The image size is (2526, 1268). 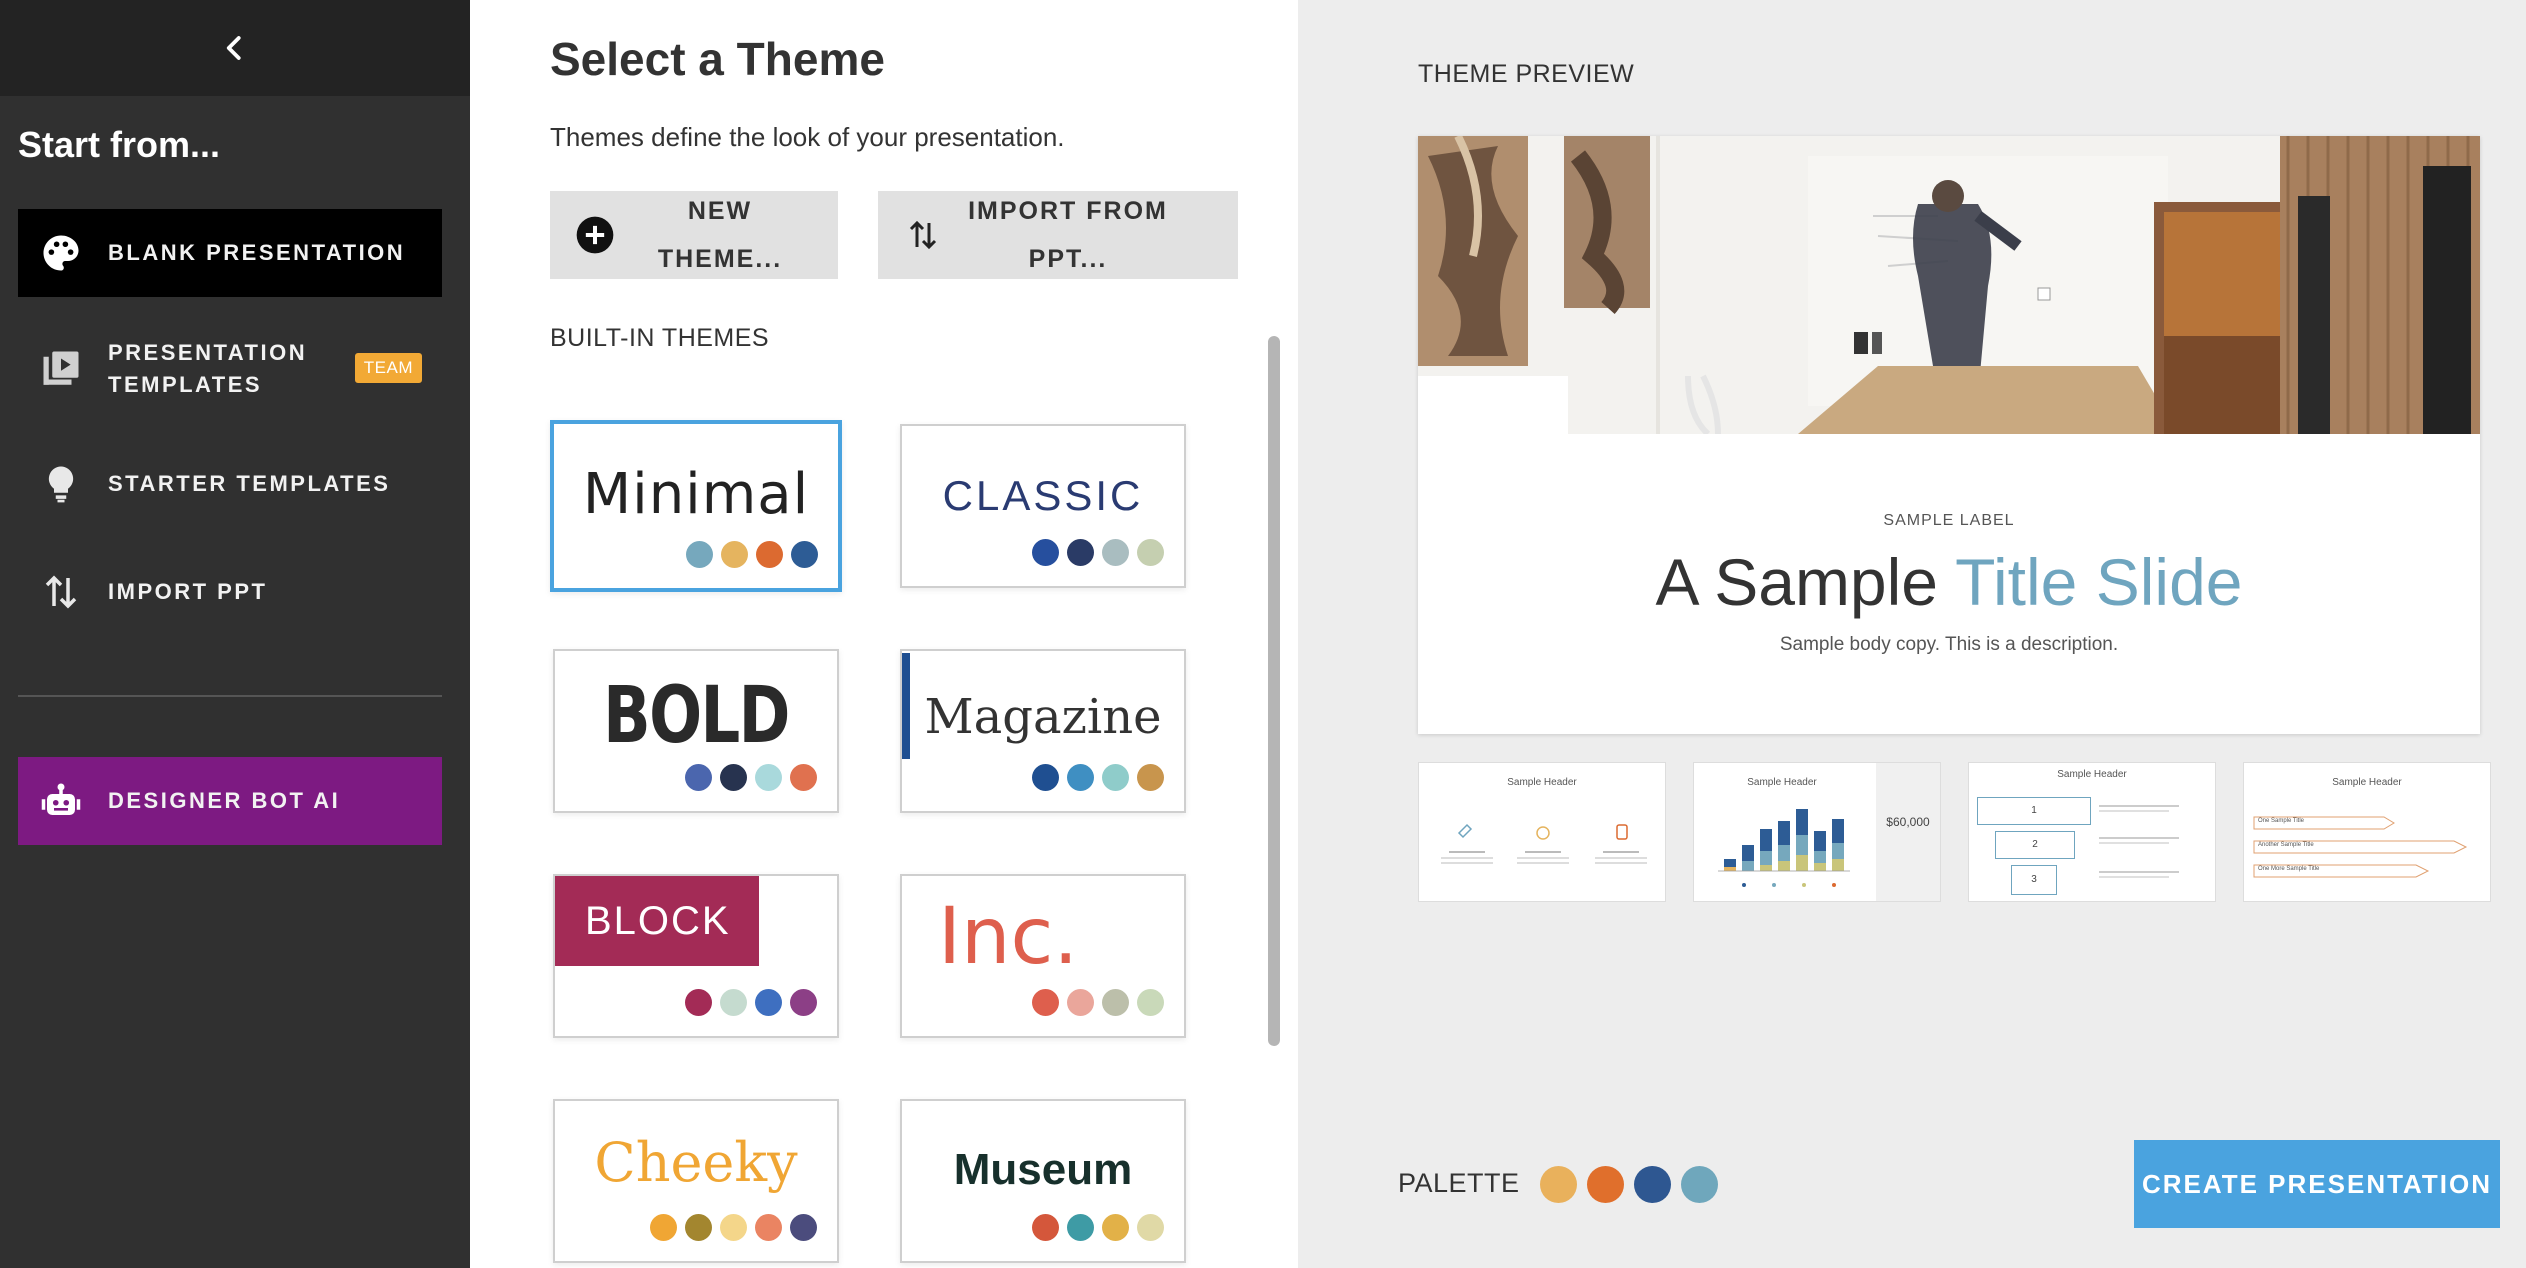 What do you see at coordinates (61, 368) in the screenshot?
I see `play-slides-icon` at bounding box center [61, 368].